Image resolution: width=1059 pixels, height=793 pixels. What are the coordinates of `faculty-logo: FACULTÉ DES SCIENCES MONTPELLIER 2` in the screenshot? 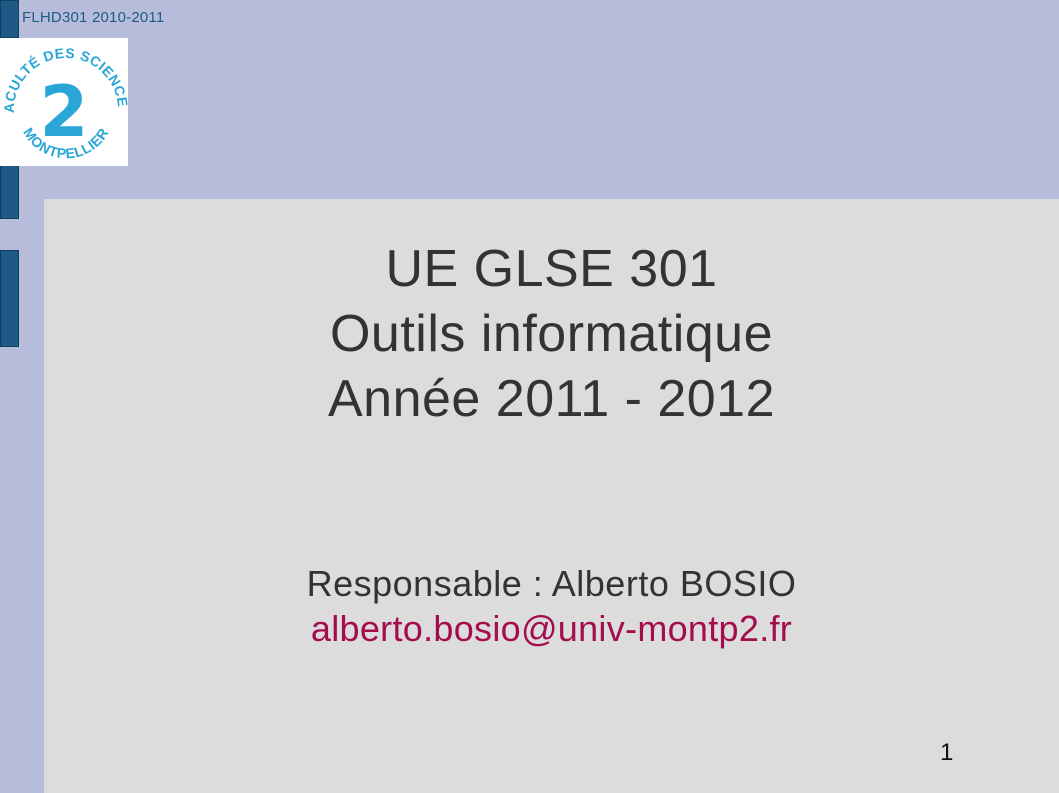 It's located at (65, 95).